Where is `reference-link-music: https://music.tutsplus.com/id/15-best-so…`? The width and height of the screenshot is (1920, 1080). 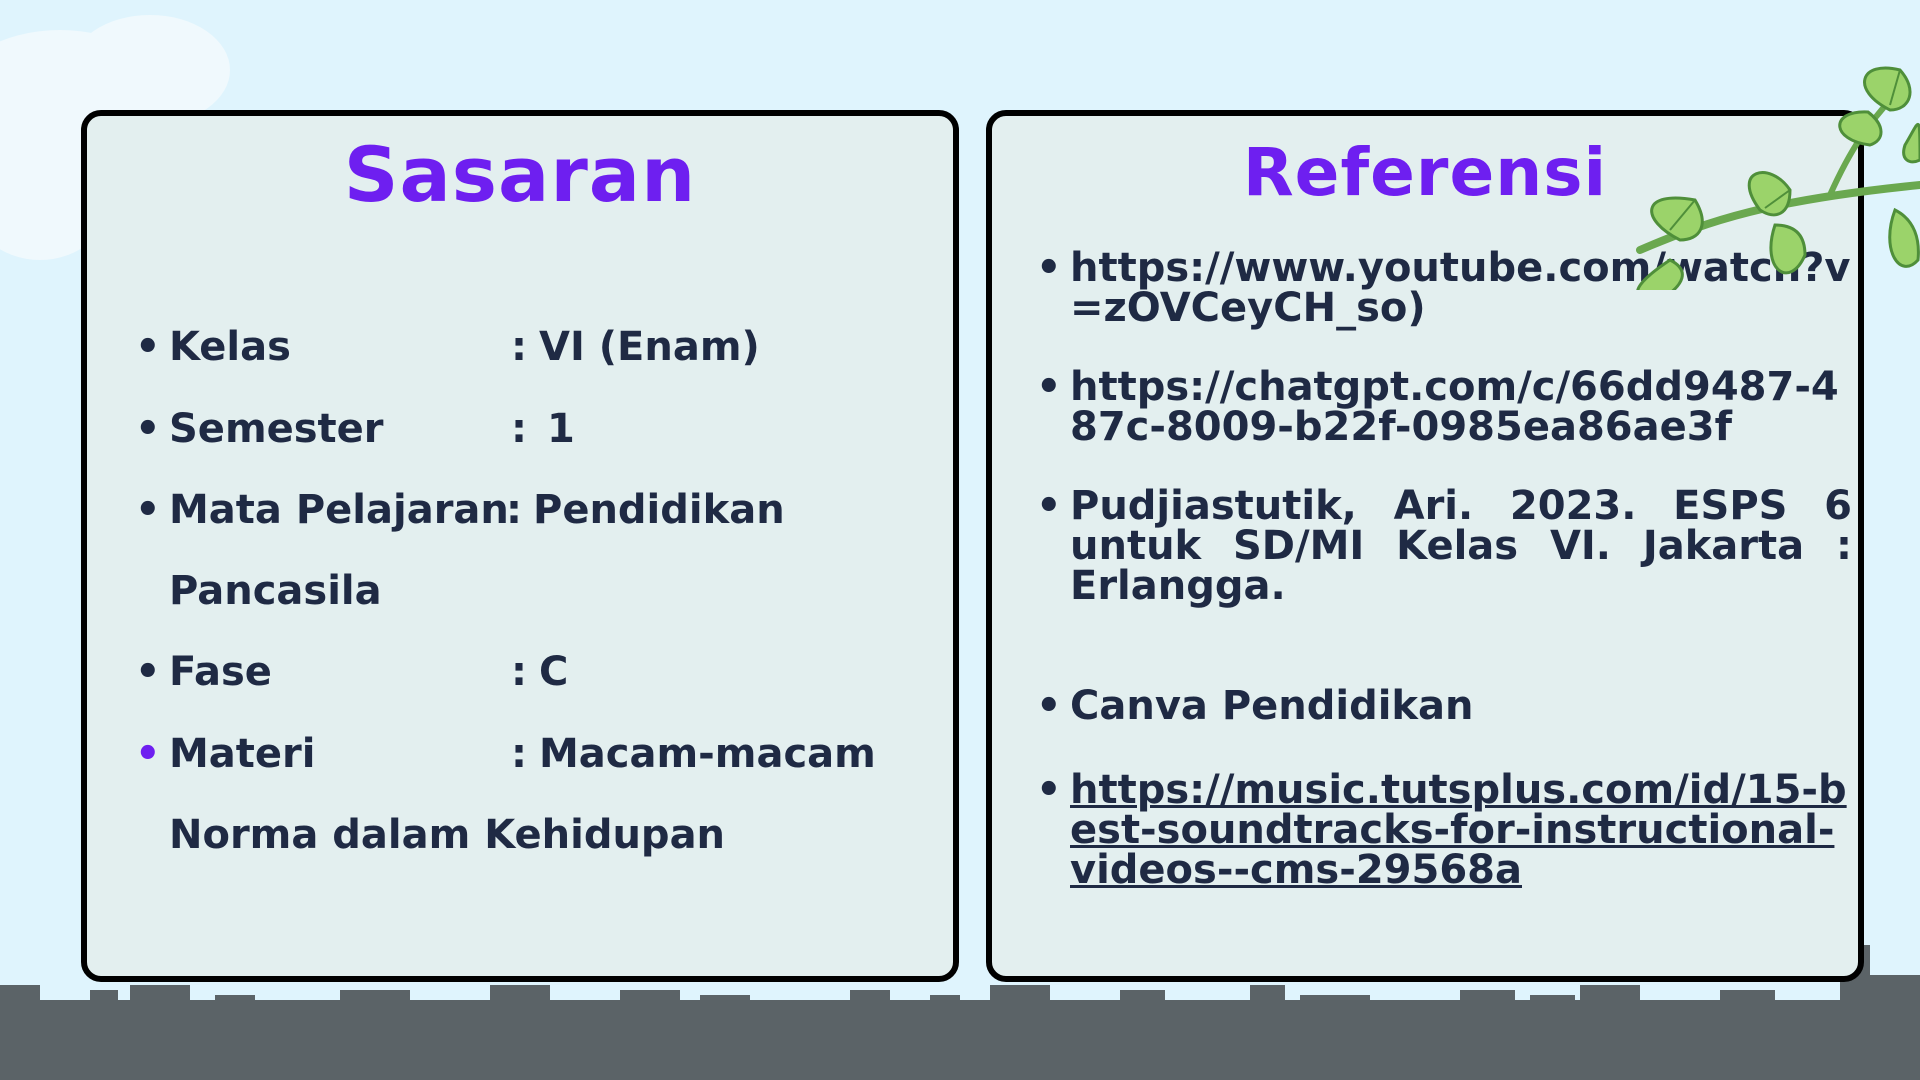
reference-link-music: https://music.tutsplus.com/id/15-best-so… is located at coordinates (1458, 830).